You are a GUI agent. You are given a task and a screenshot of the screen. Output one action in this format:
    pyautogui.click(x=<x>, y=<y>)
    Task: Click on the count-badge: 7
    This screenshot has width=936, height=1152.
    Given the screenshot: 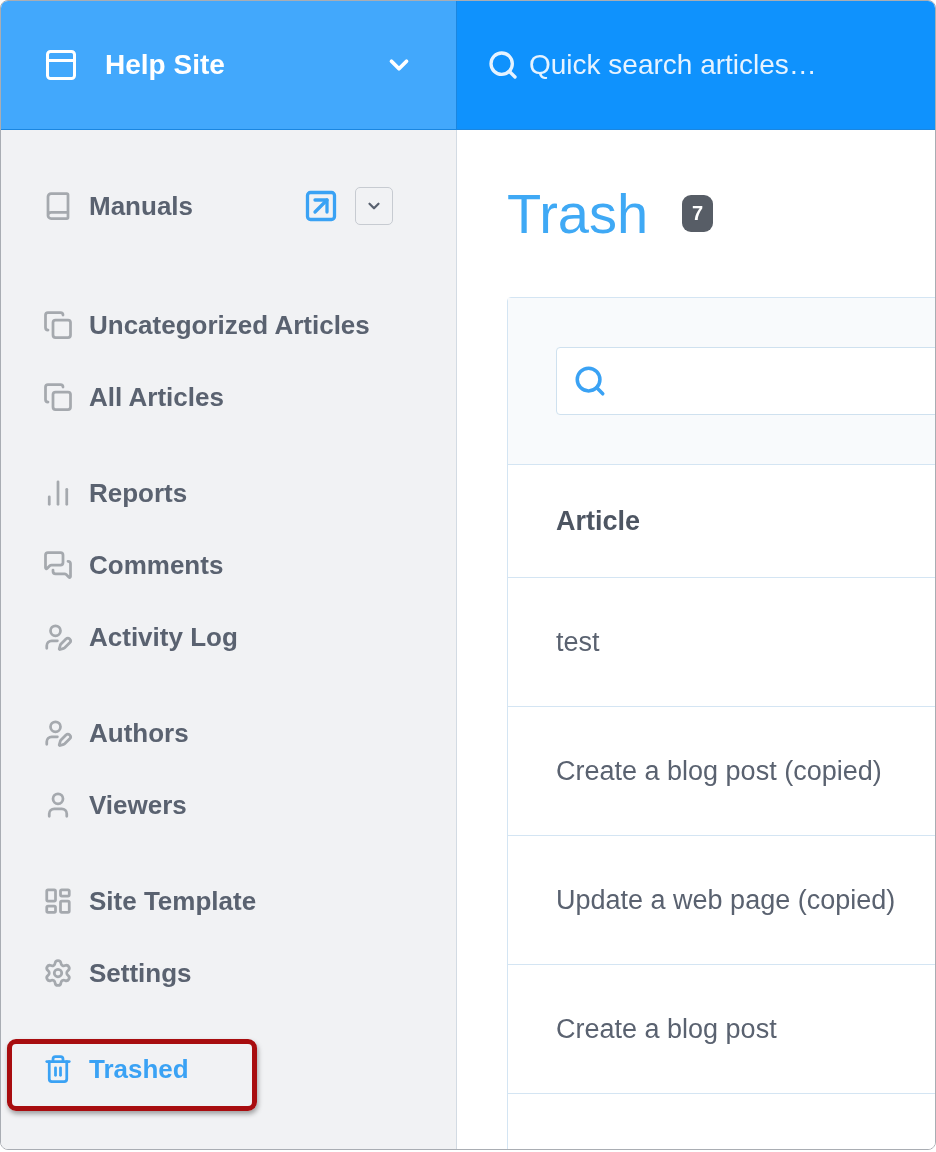 What is the action you would take?
    pyautogui.click(x=698, y=214)
    